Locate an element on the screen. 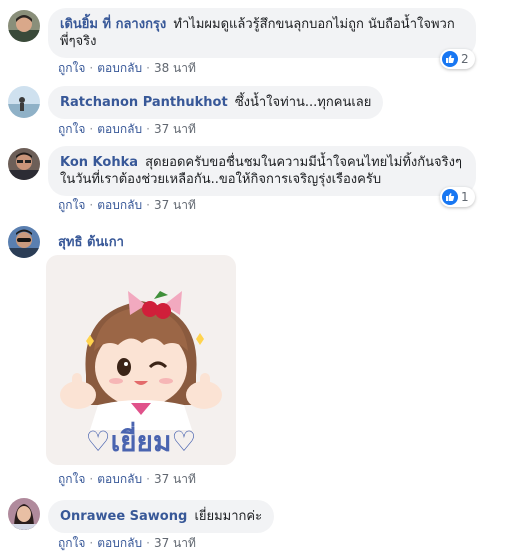 The height and width of the screenshot is (555, 508). comment-bubble: Onrawee Sawong เยี่ยมมากค่ะ is located at coordinates (161, 516).